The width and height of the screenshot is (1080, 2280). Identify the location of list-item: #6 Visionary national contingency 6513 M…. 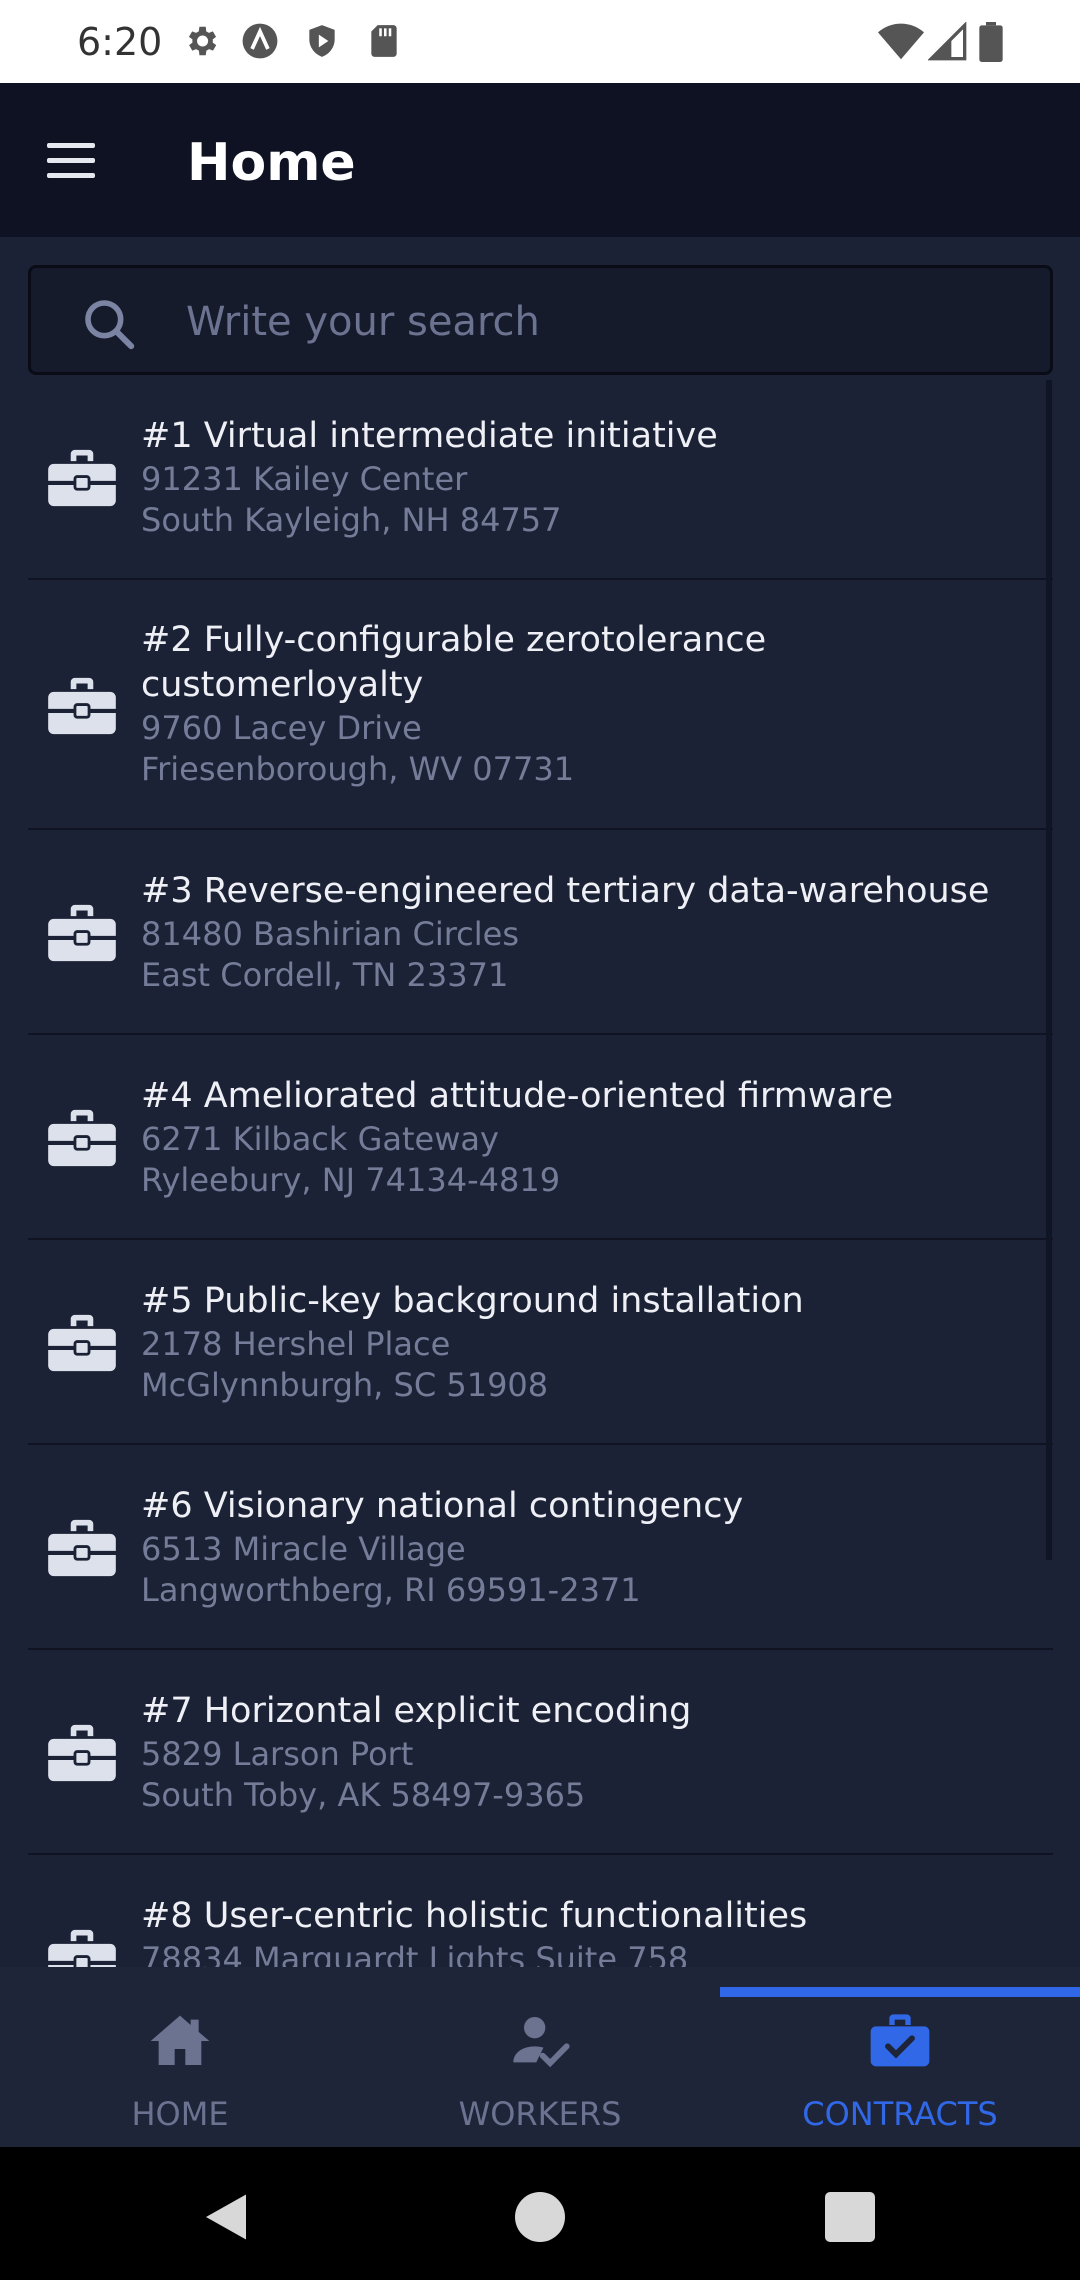
(540, 1547).